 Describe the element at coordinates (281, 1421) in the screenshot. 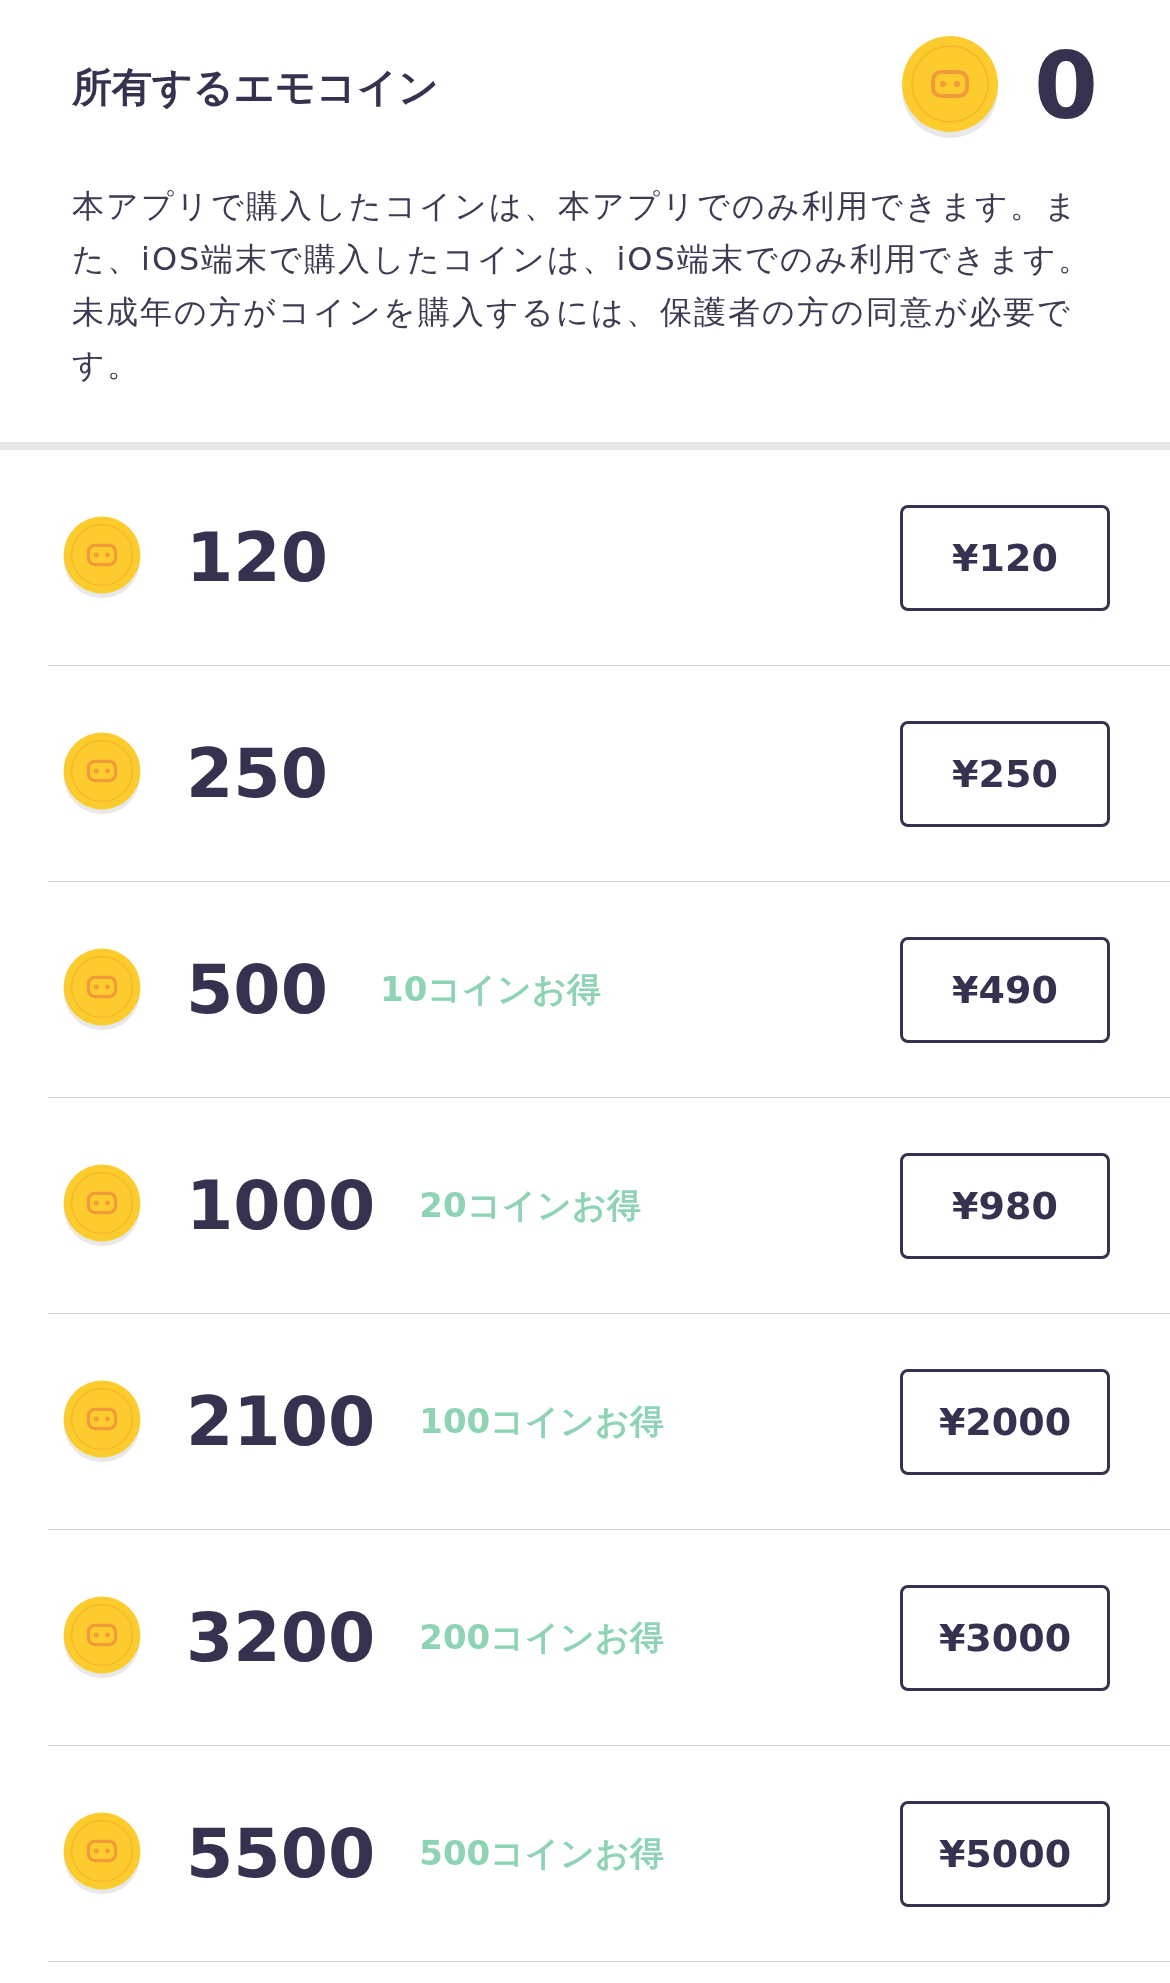

I see `coin-amount: 2100` at that location.